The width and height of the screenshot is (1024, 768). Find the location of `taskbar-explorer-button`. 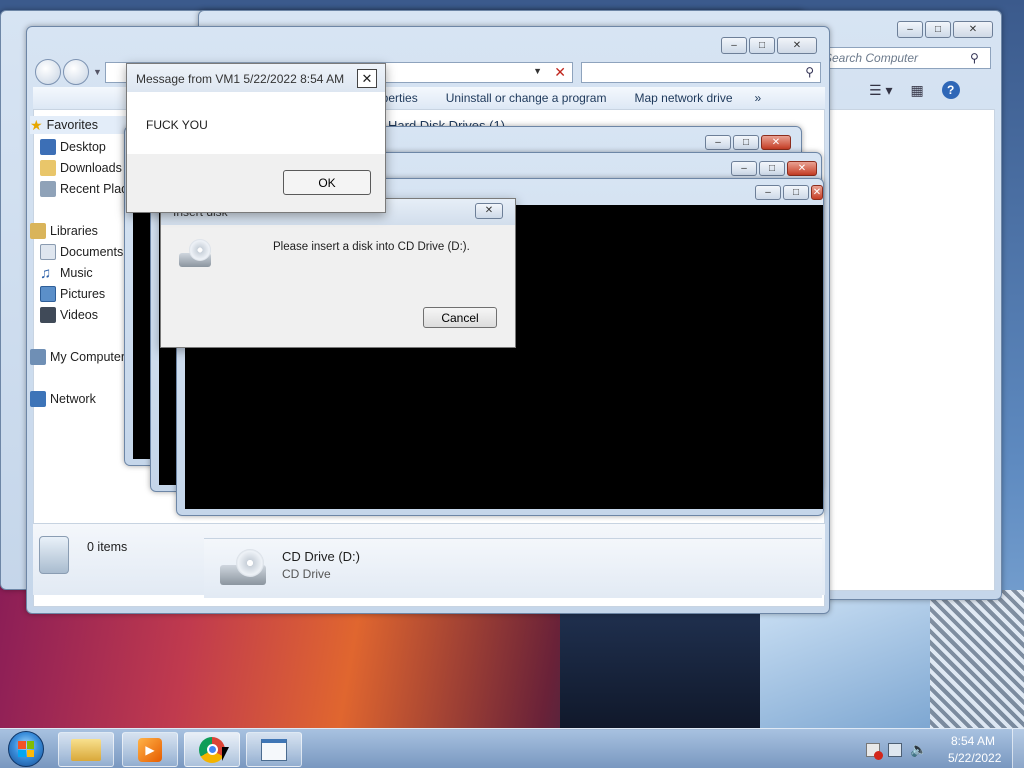

taskbar-explorer-button is located at coordinates (86, 749).